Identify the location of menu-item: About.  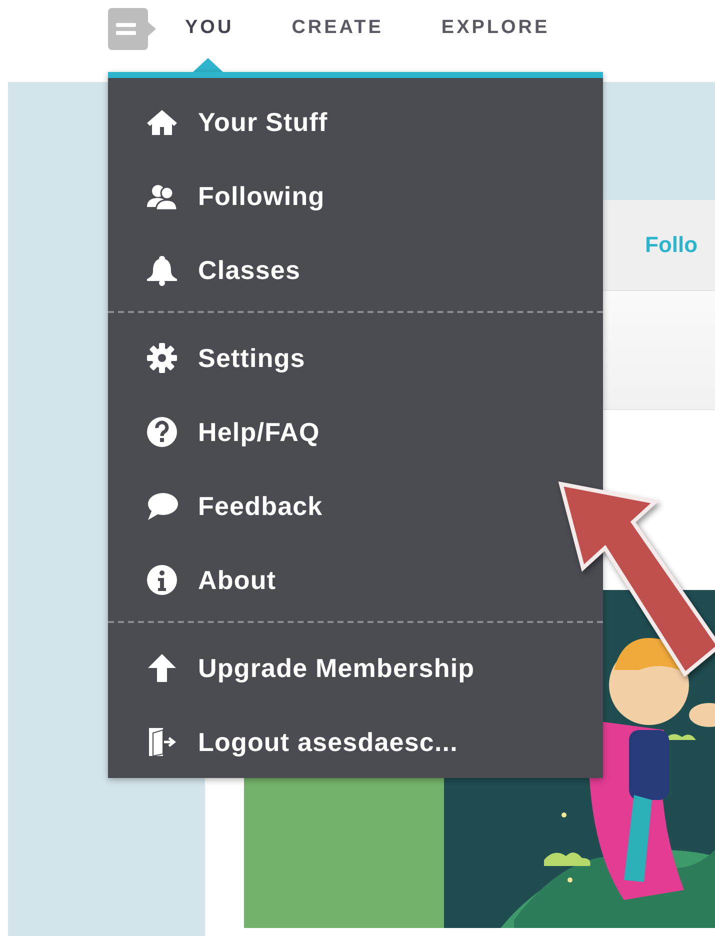
(237, 580).